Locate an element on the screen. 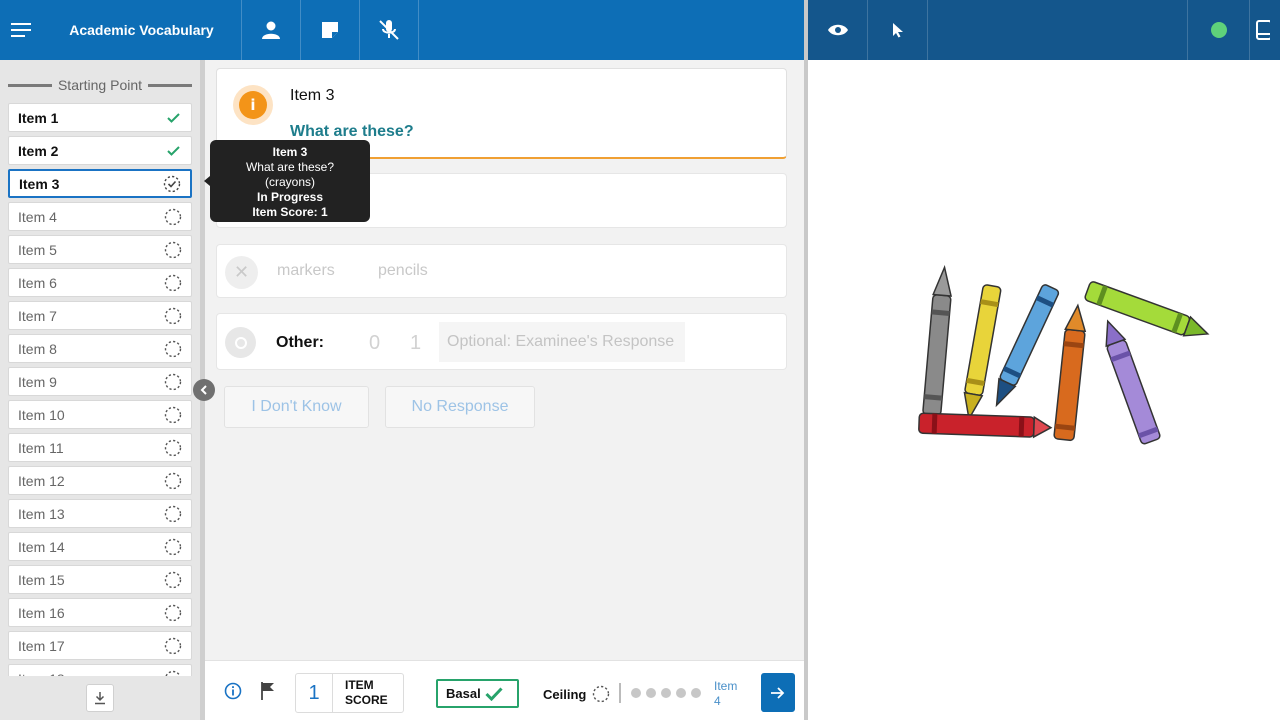 Image resolution: width=1280 pixels, height=720 pixels. connection-status is located at coordinates (1219, 30).